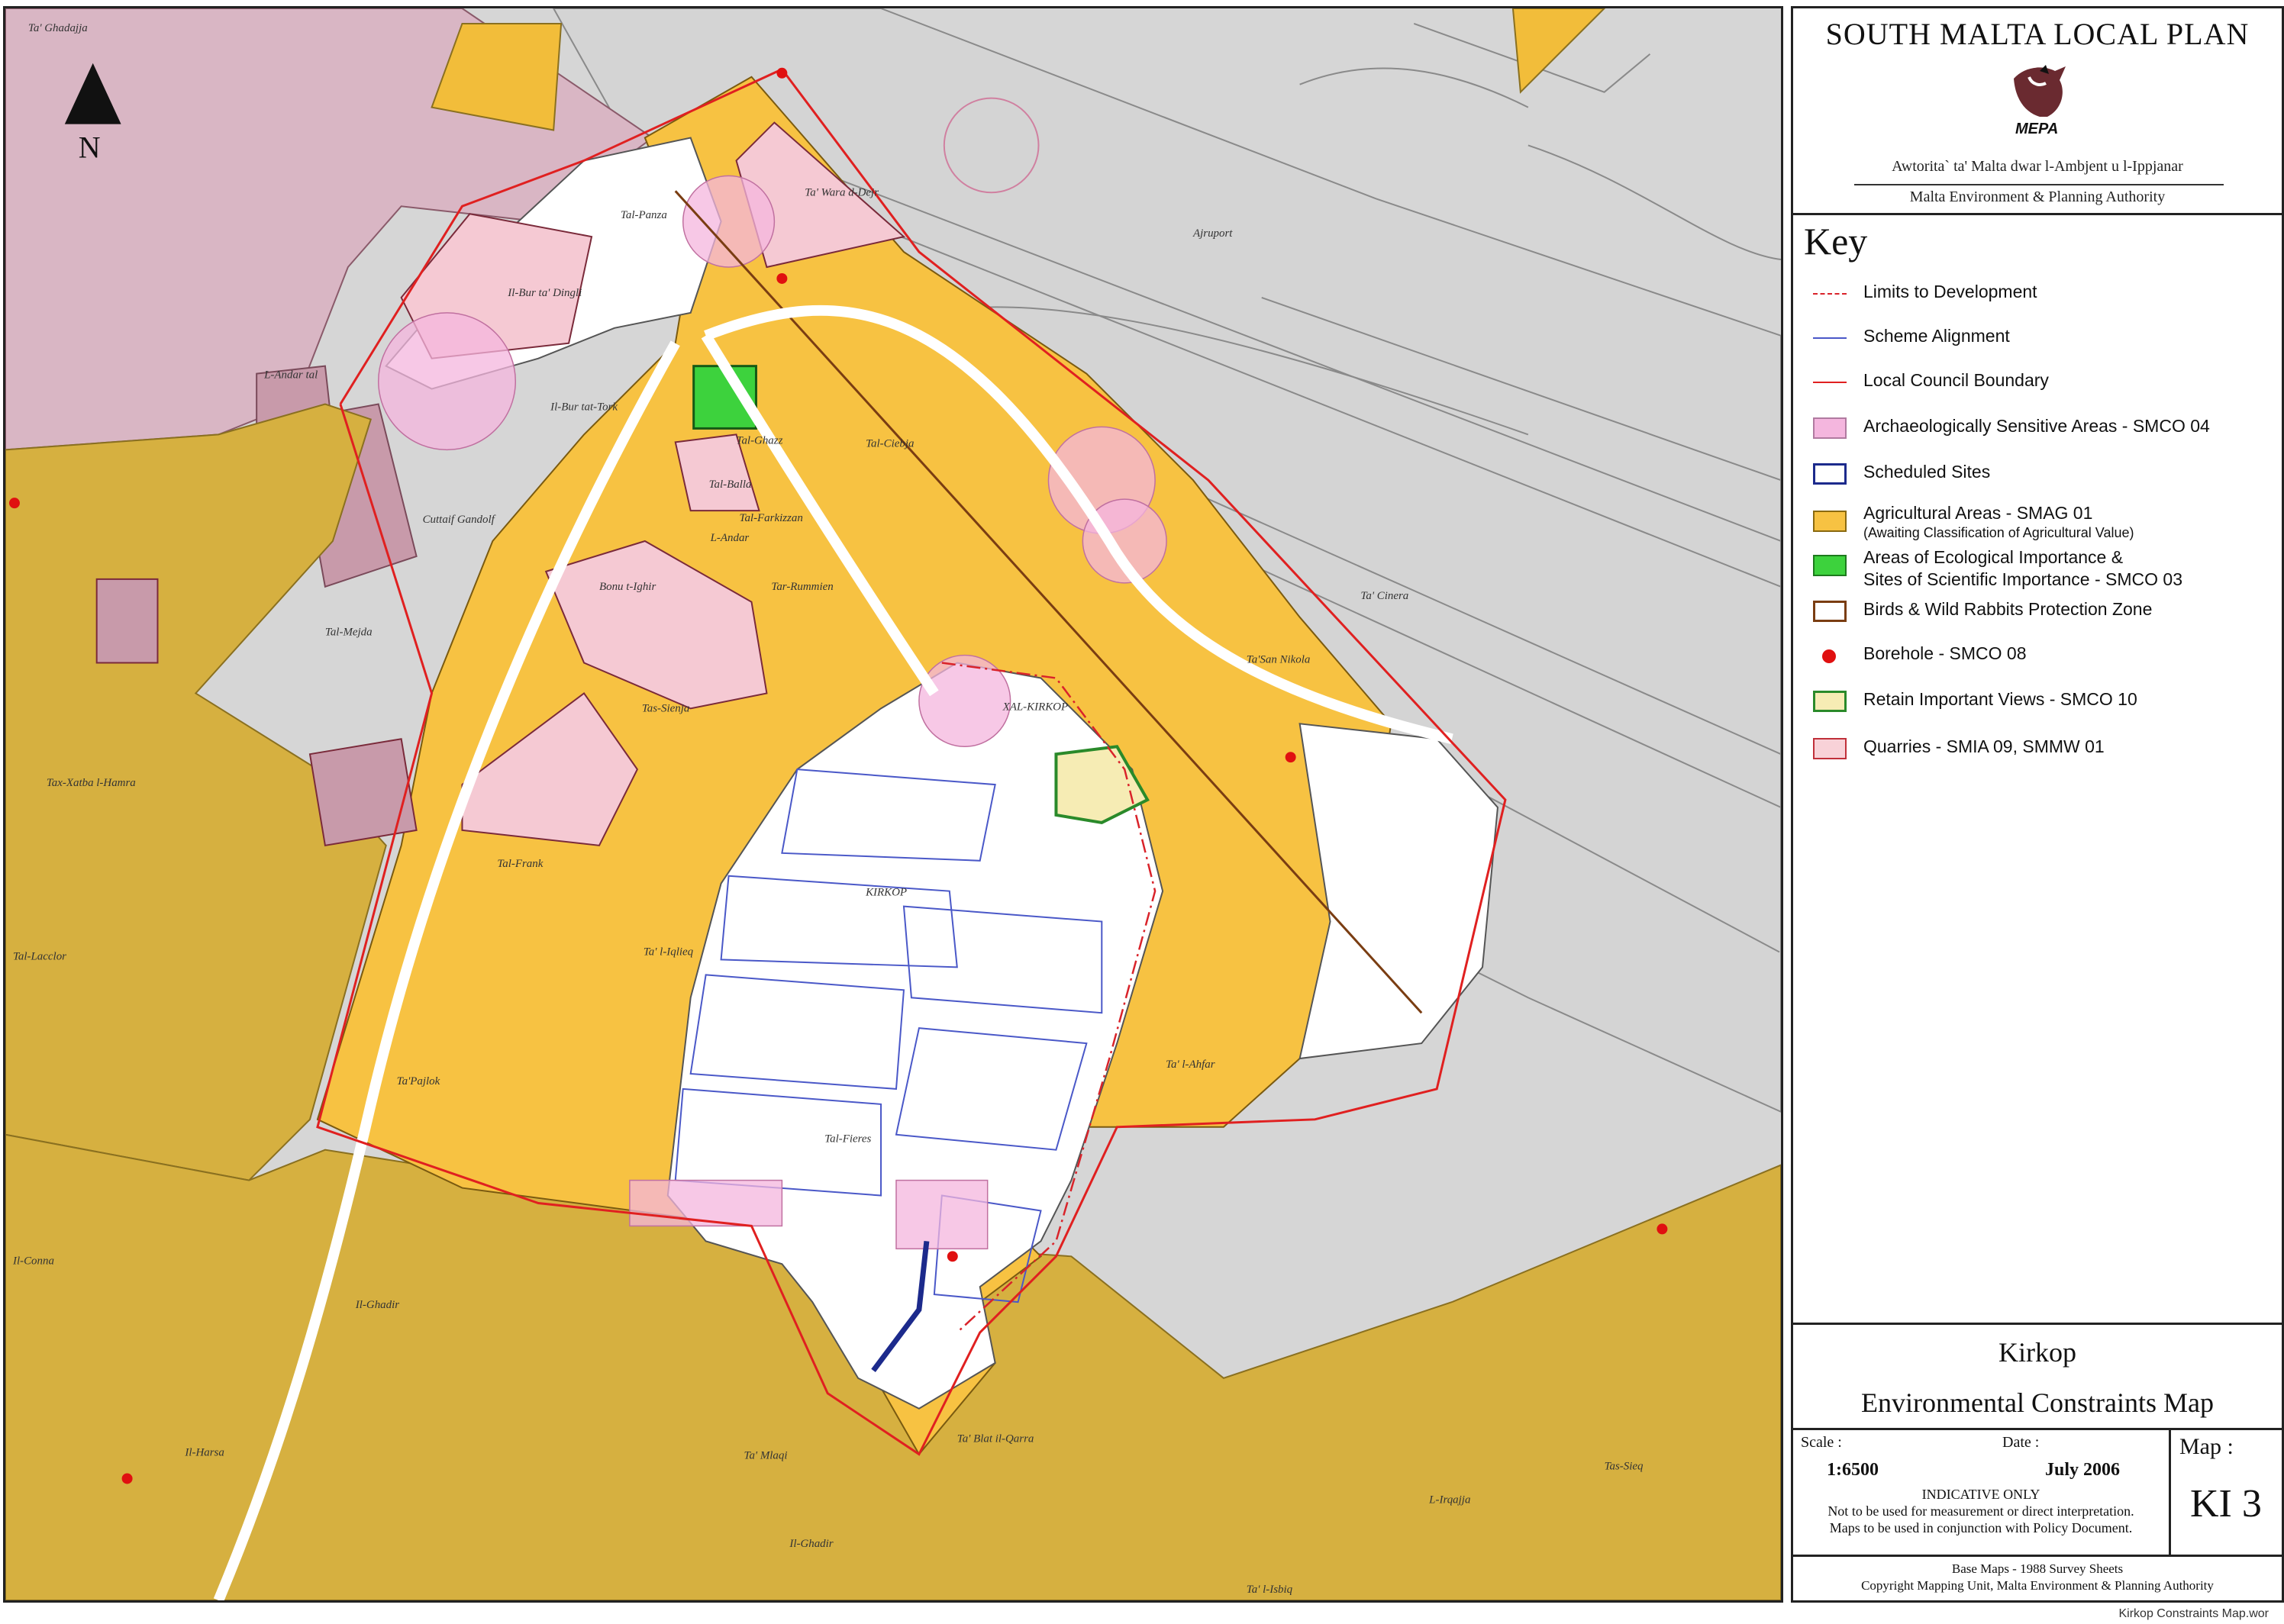 This screenshot has width=2284, height=1624. I want to click on key-item-label: Areas of Ecological Importance &, so click(1993, 557).